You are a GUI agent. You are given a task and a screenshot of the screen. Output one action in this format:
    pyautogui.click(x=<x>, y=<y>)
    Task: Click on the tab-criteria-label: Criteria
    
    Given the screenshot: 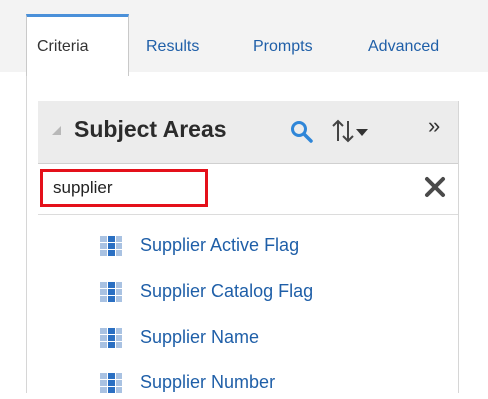 What is the action you would take?
    pyautogui.click(x=63, y=46)
    